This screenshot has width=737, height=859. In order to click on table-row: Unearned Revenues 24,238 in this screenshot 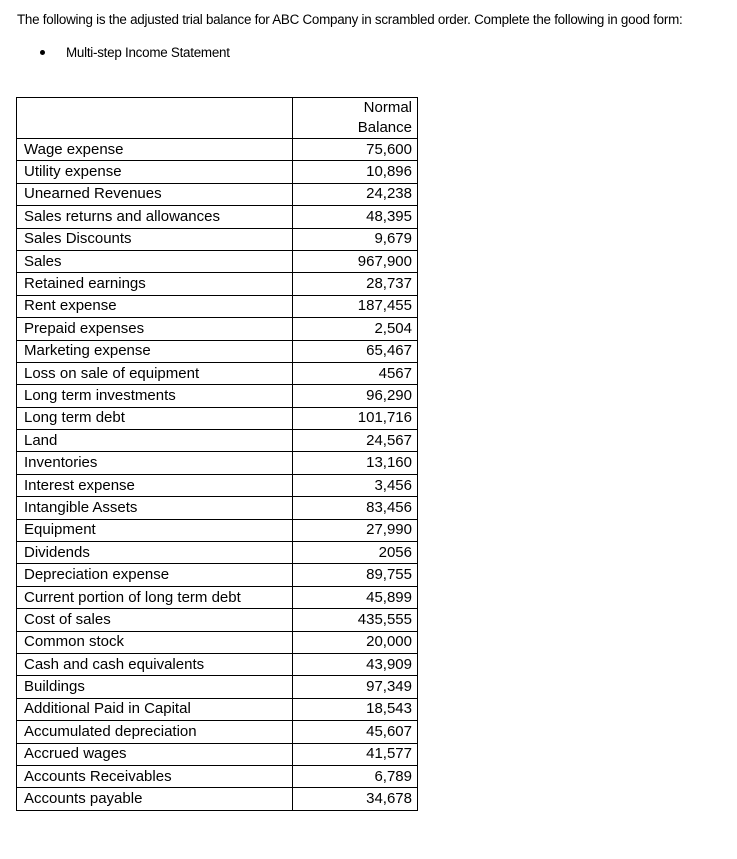, I will do `click(217, 194)`.